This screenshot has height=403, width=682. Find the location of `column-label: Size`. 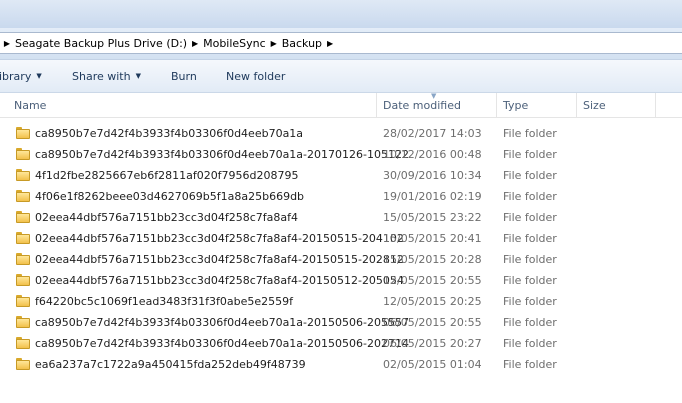

column-label: Size is located at coordinates (594, 105).